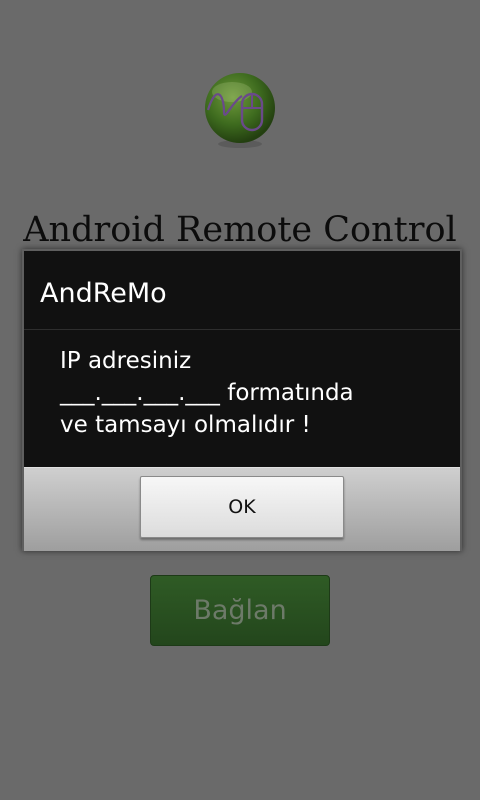 This screenshot has height=800, width=480. Describe the element at coordinates (207, 393) in the screenshot. I see `dialog-message-line: ___.___.___.___ formatında` at that location.